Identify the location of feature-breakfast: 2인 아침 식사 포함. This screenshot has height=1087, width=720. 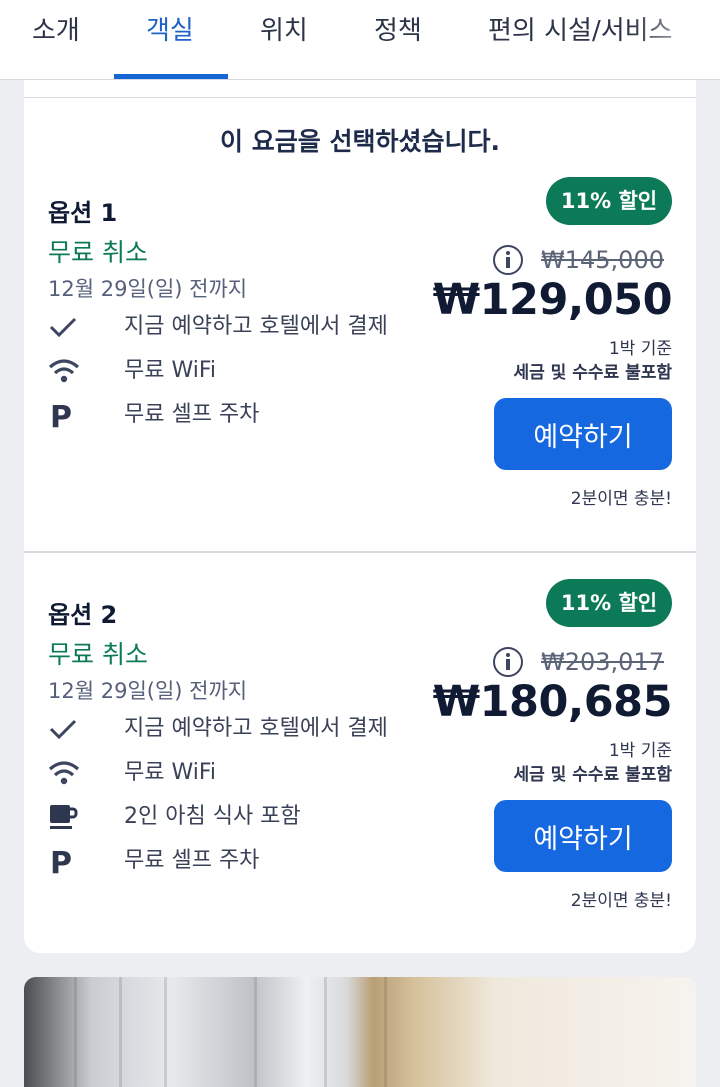
(174, 817).